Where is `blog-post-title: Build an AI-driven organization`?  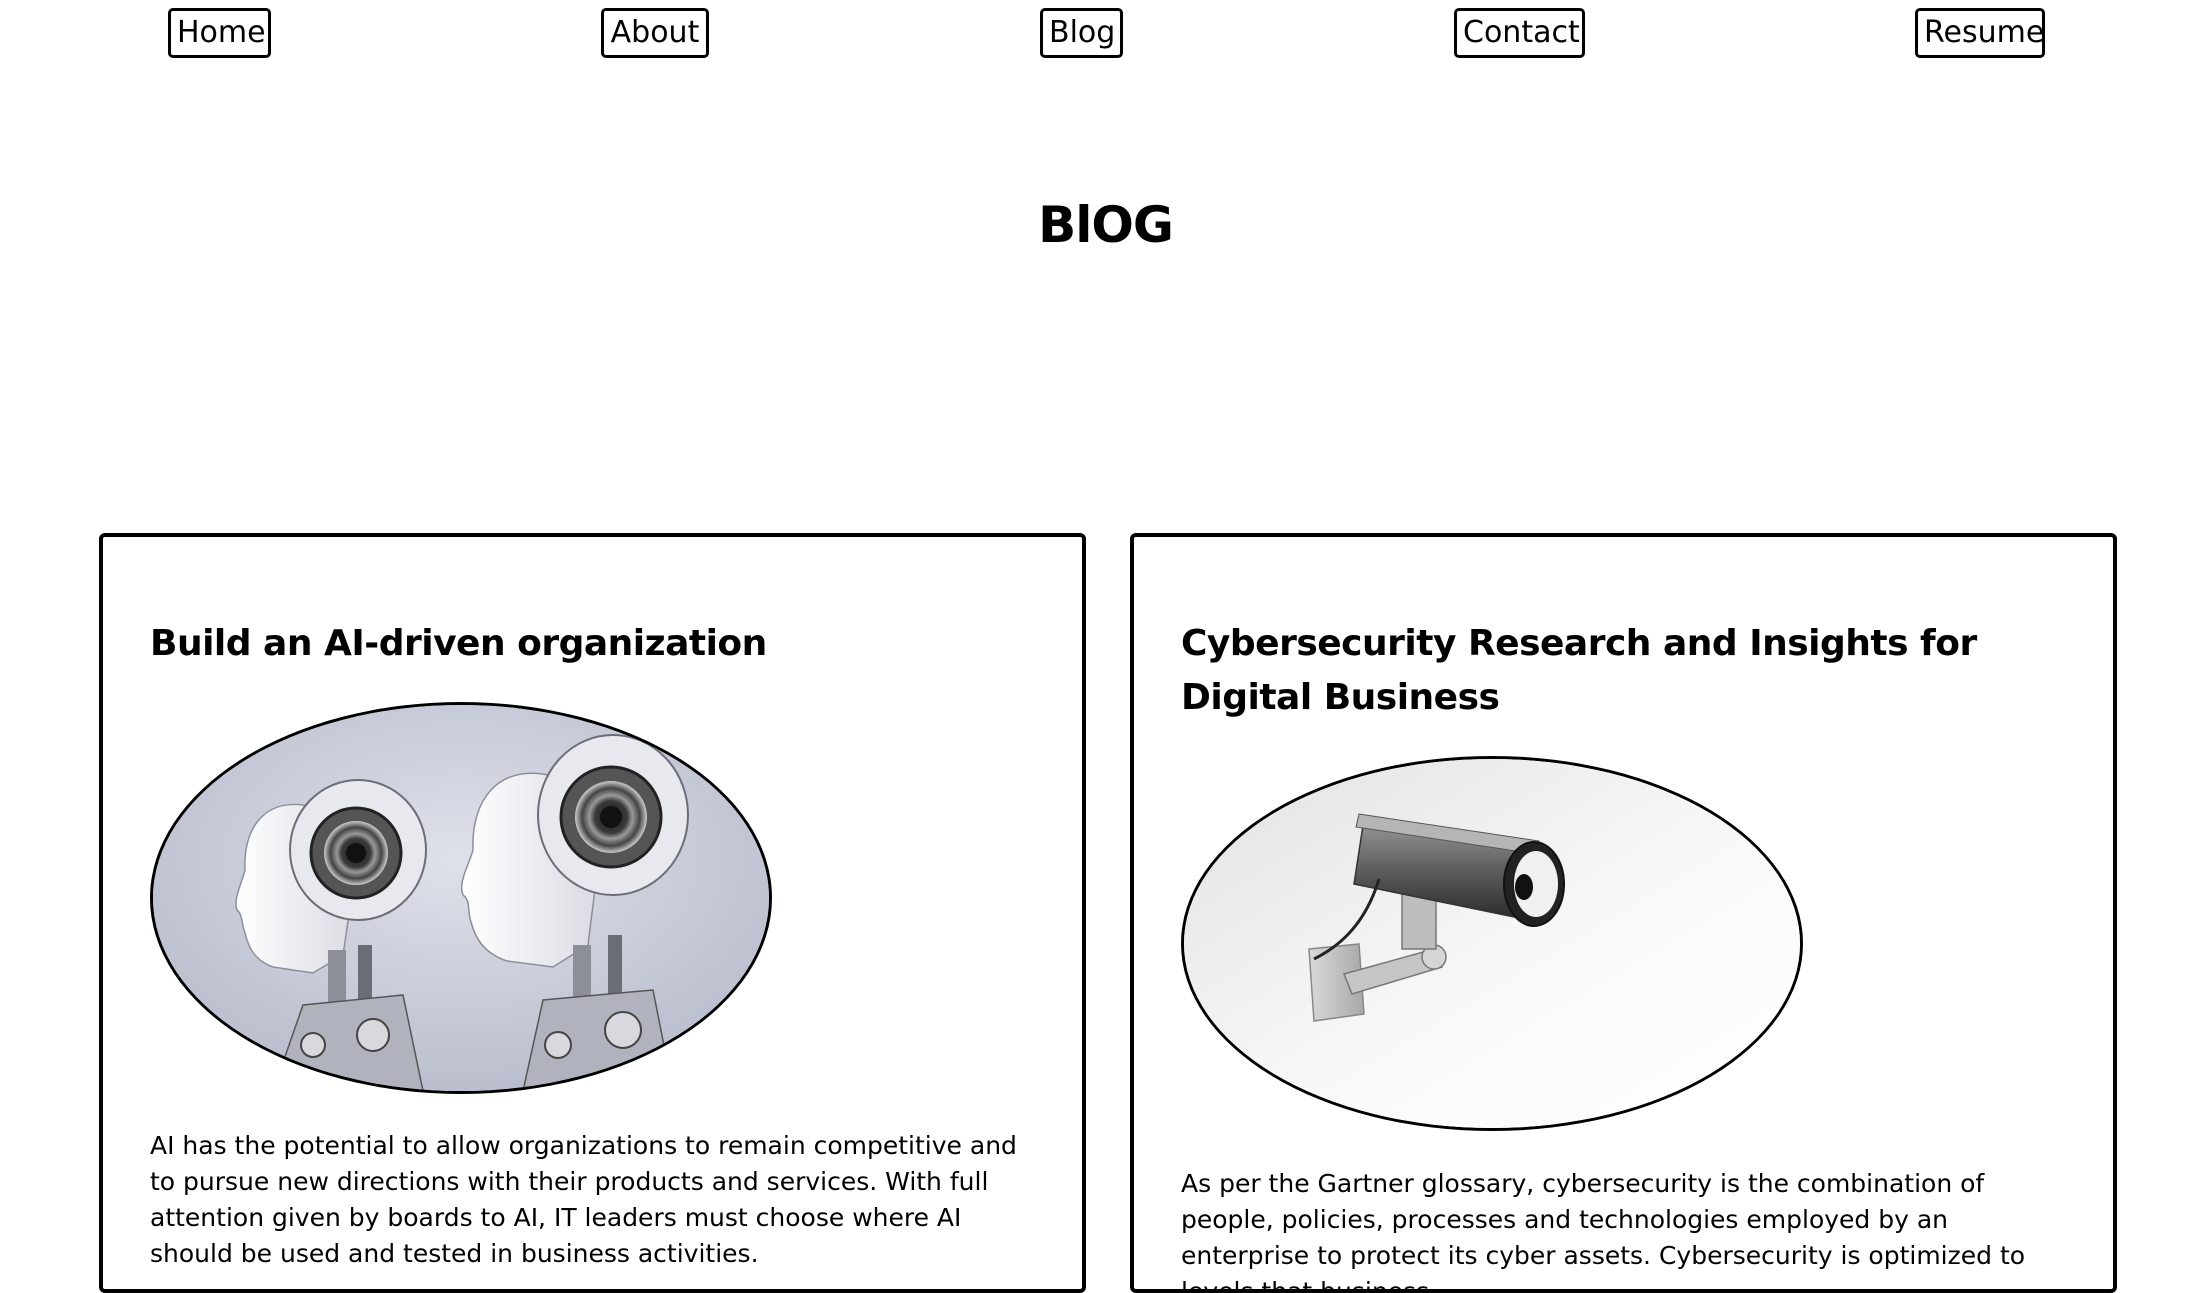
blog-post-title: Build an AI-driven organization is located at coordinates (590, 644).